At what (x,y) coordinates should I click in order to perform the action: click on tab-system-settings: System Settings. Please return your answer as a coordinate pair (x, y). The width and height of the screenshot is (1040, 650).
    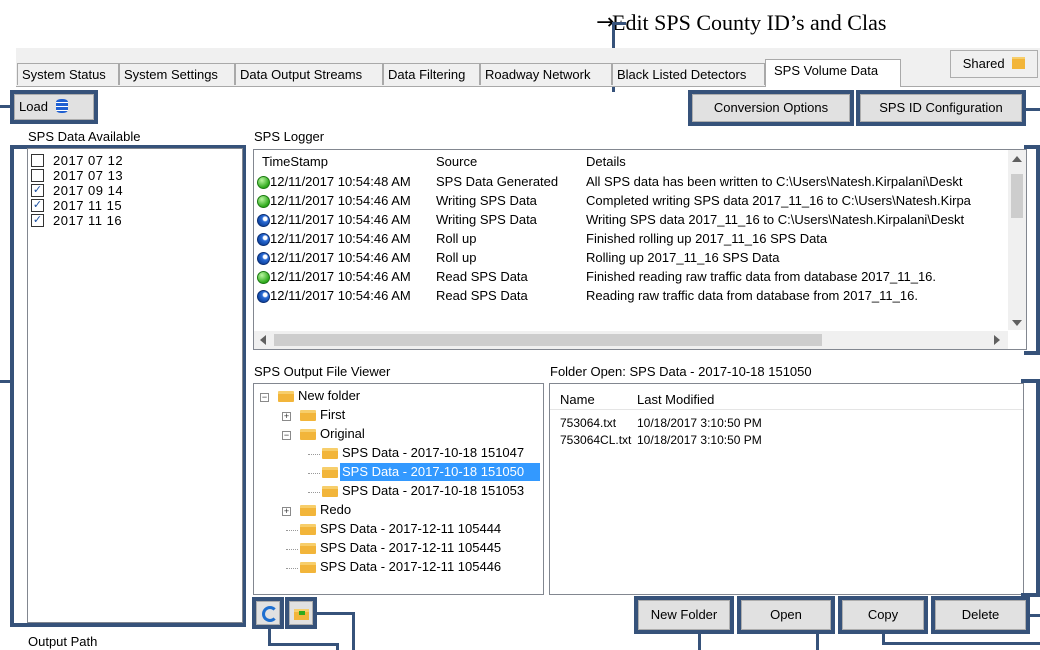
    Looking at the image, I should click on (177, 74).